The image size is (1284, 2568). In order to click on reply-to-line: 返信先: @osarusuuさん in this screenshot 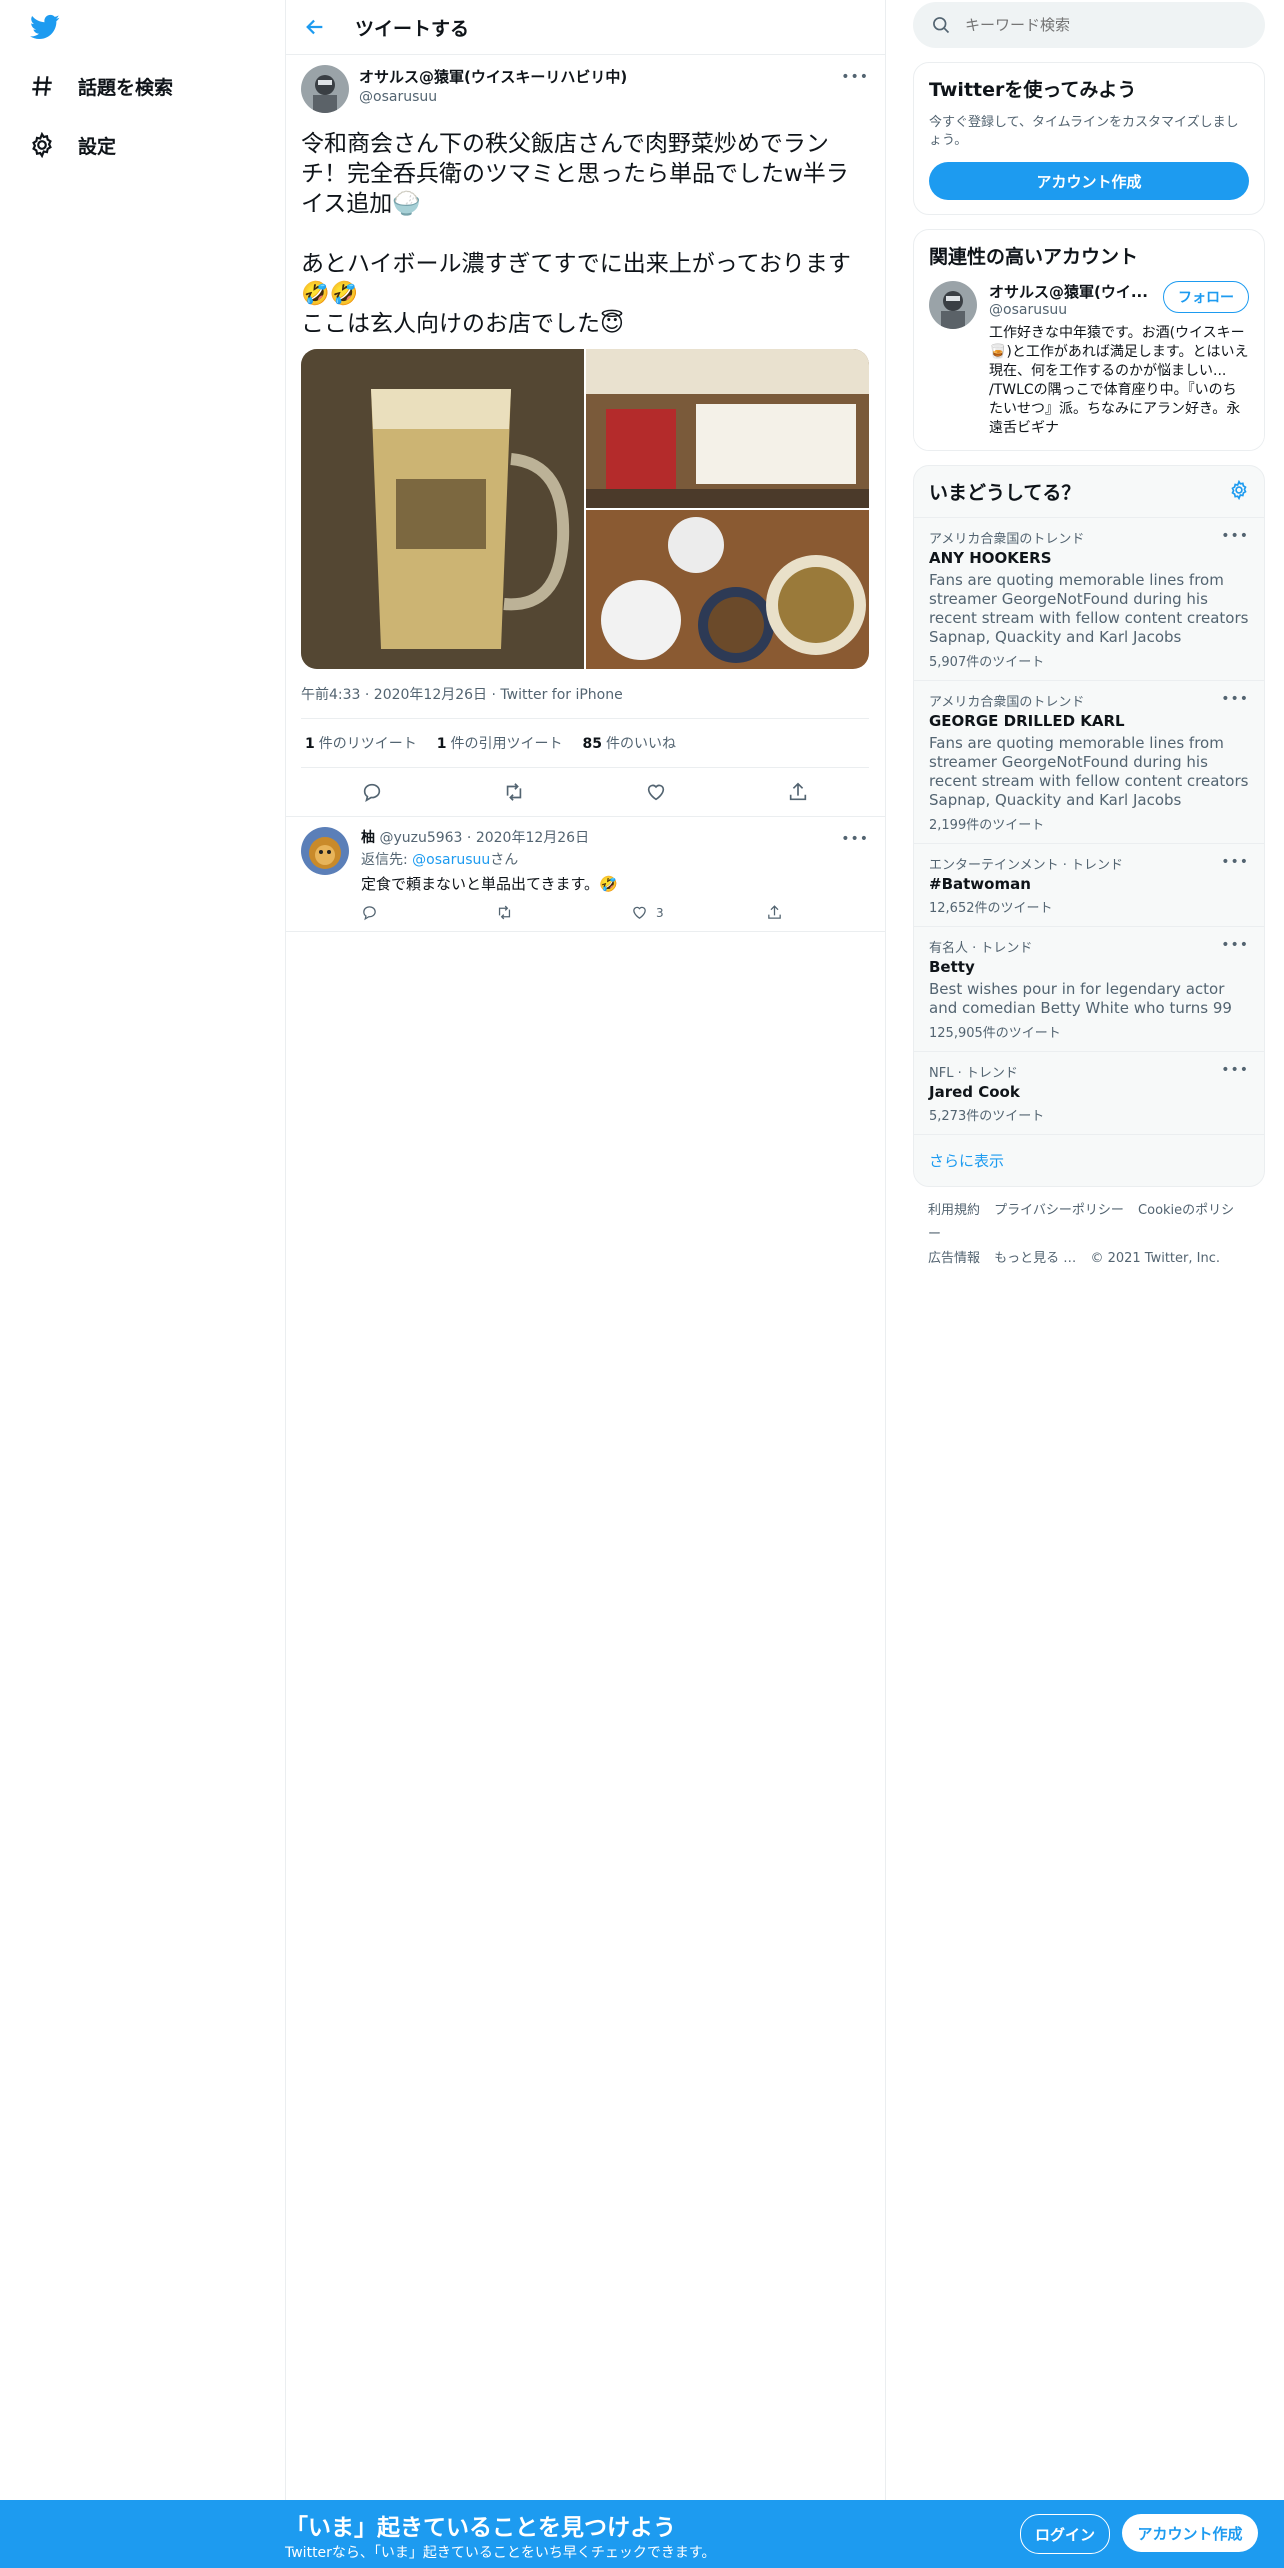, I will do `click(440, 860)`.